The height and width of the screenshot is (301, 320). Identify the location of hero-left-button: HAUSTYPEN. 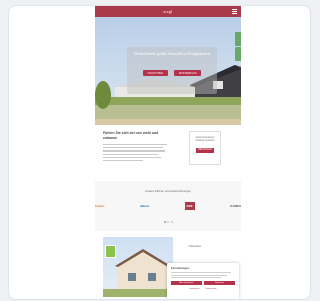
(155, 73).